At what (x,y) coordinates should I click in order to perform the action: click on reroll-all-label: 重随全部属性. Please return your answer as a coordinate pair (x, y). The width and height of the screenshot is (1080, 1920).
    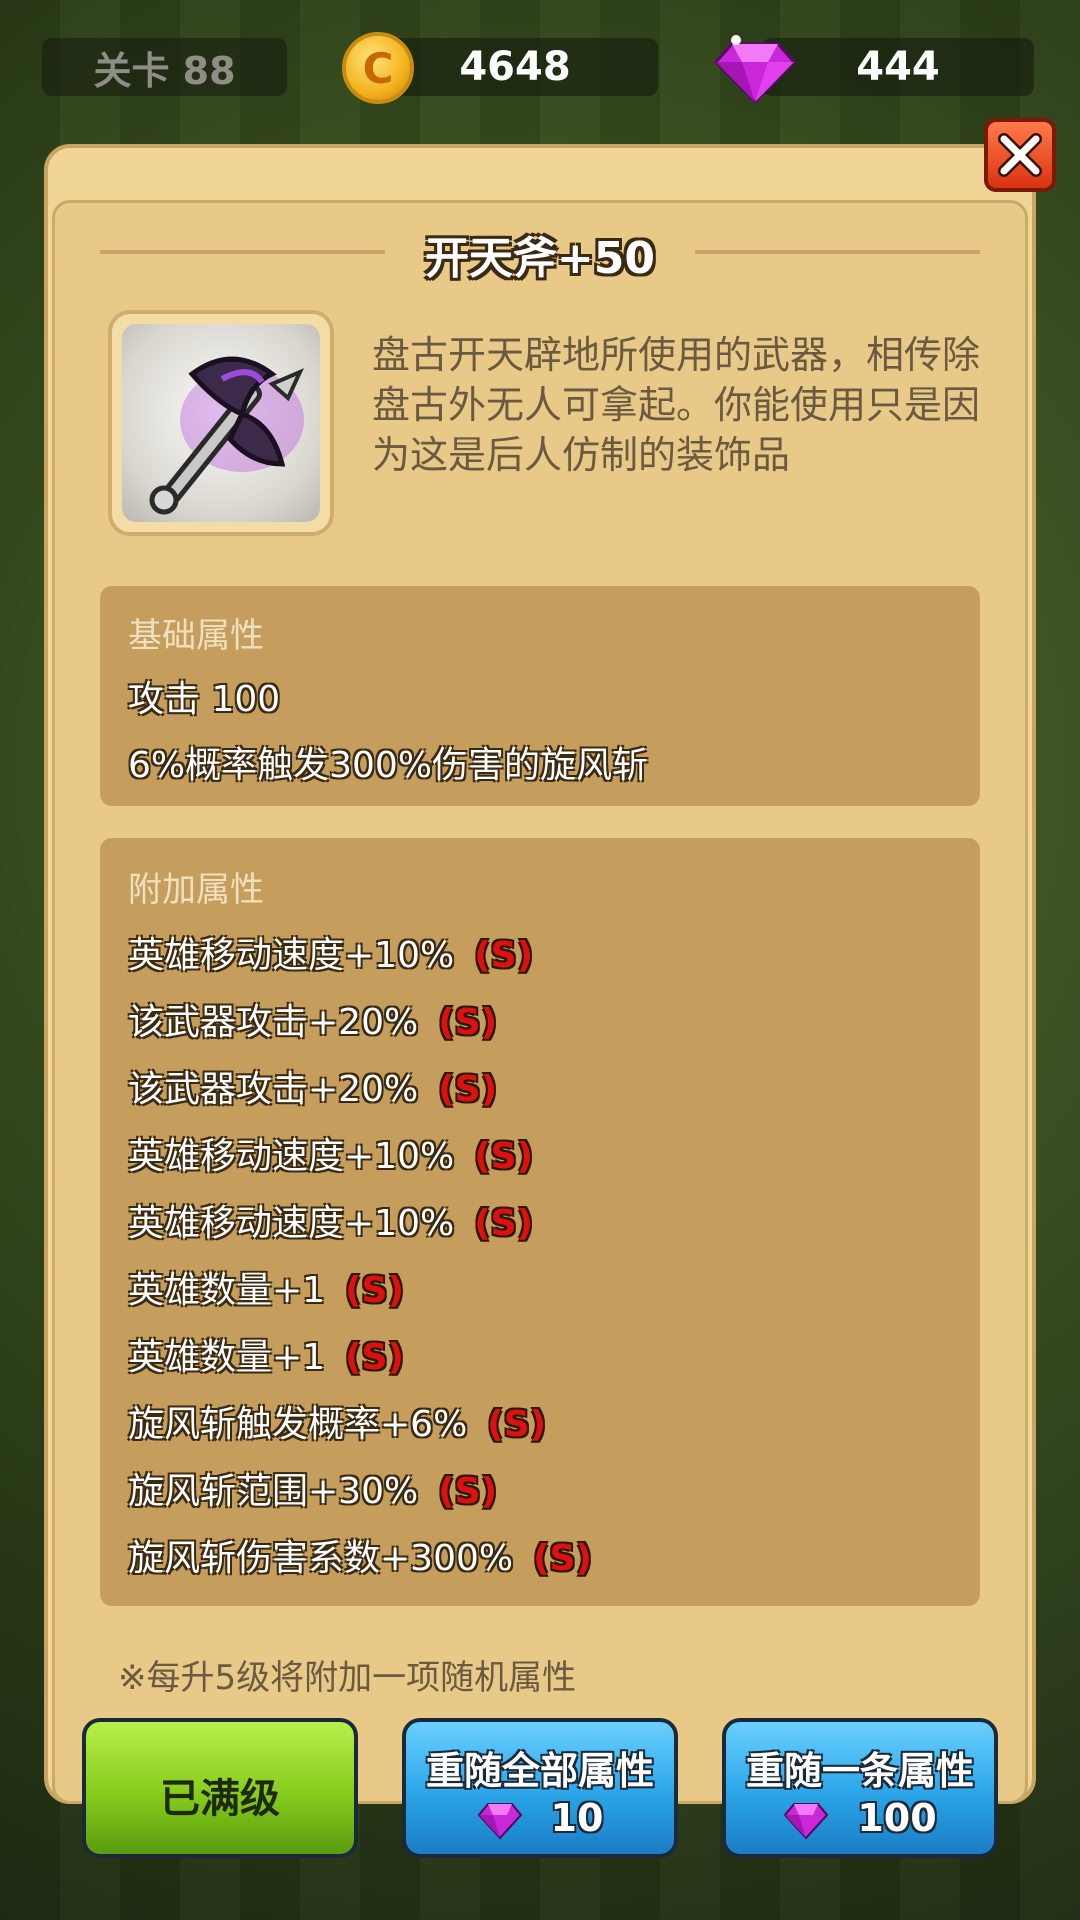
    Looking at the image, I should click on (539, 1771).